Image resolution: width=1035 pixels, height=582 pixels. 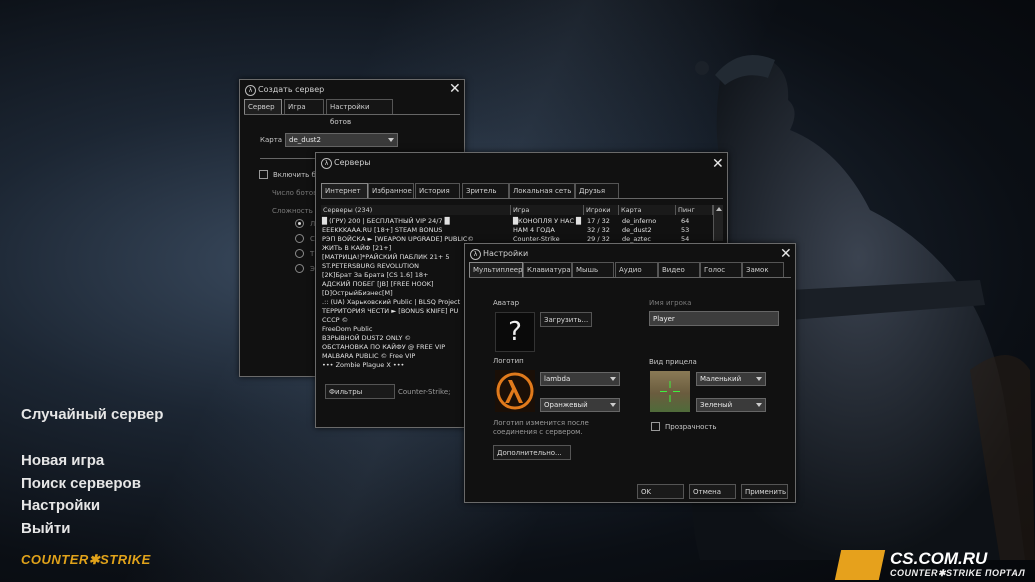 I want to click on server-row-name: ••• Zombie Plague X •••, so click(x=363, y=365).